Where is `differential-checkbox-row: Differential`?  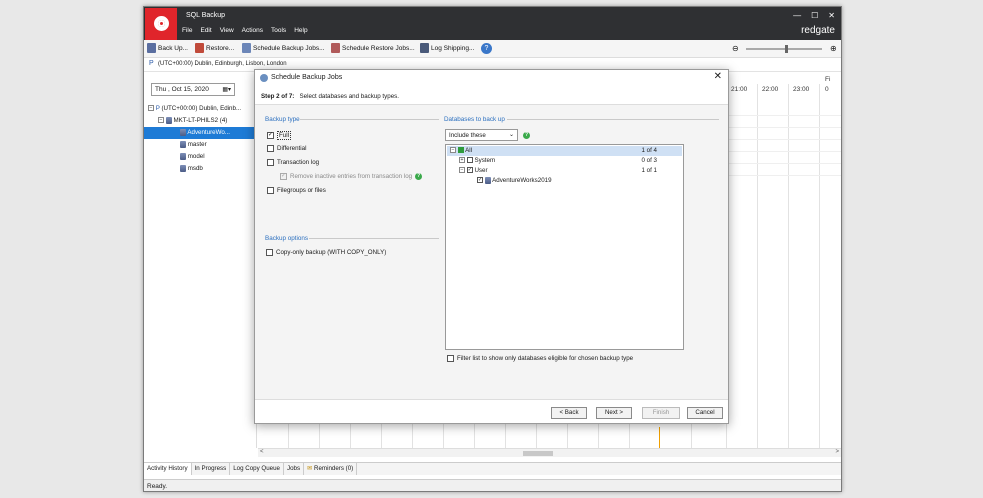
differential-checkbox-row: Differential is located at coordinates (286, 148).